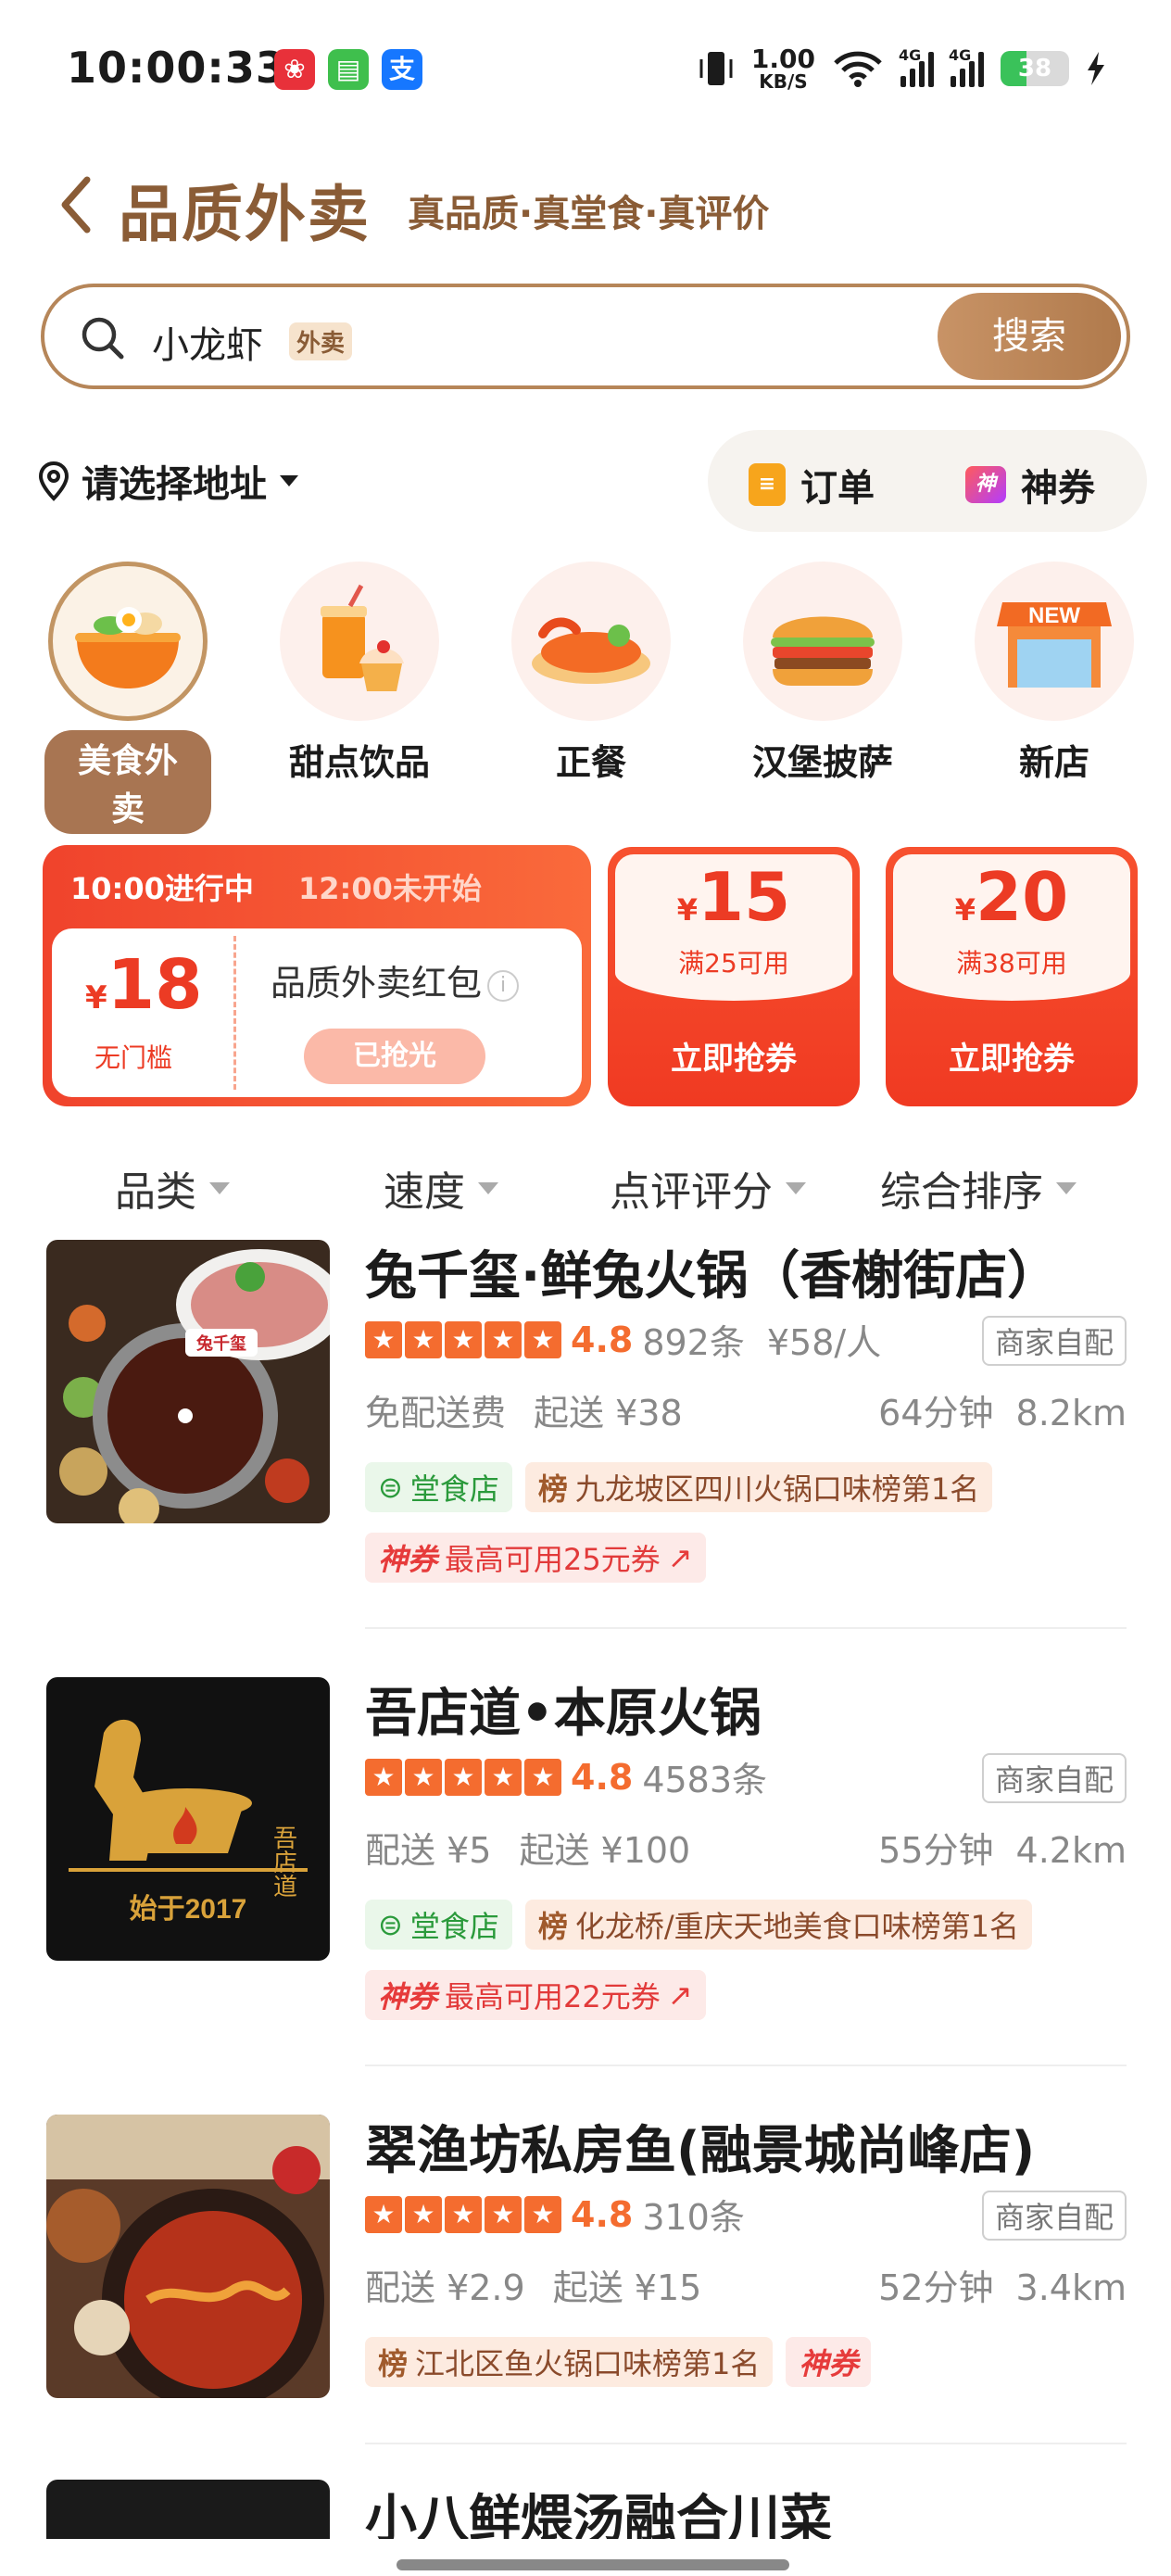  I want to click on orders-label: 订单, so click(838, 488).